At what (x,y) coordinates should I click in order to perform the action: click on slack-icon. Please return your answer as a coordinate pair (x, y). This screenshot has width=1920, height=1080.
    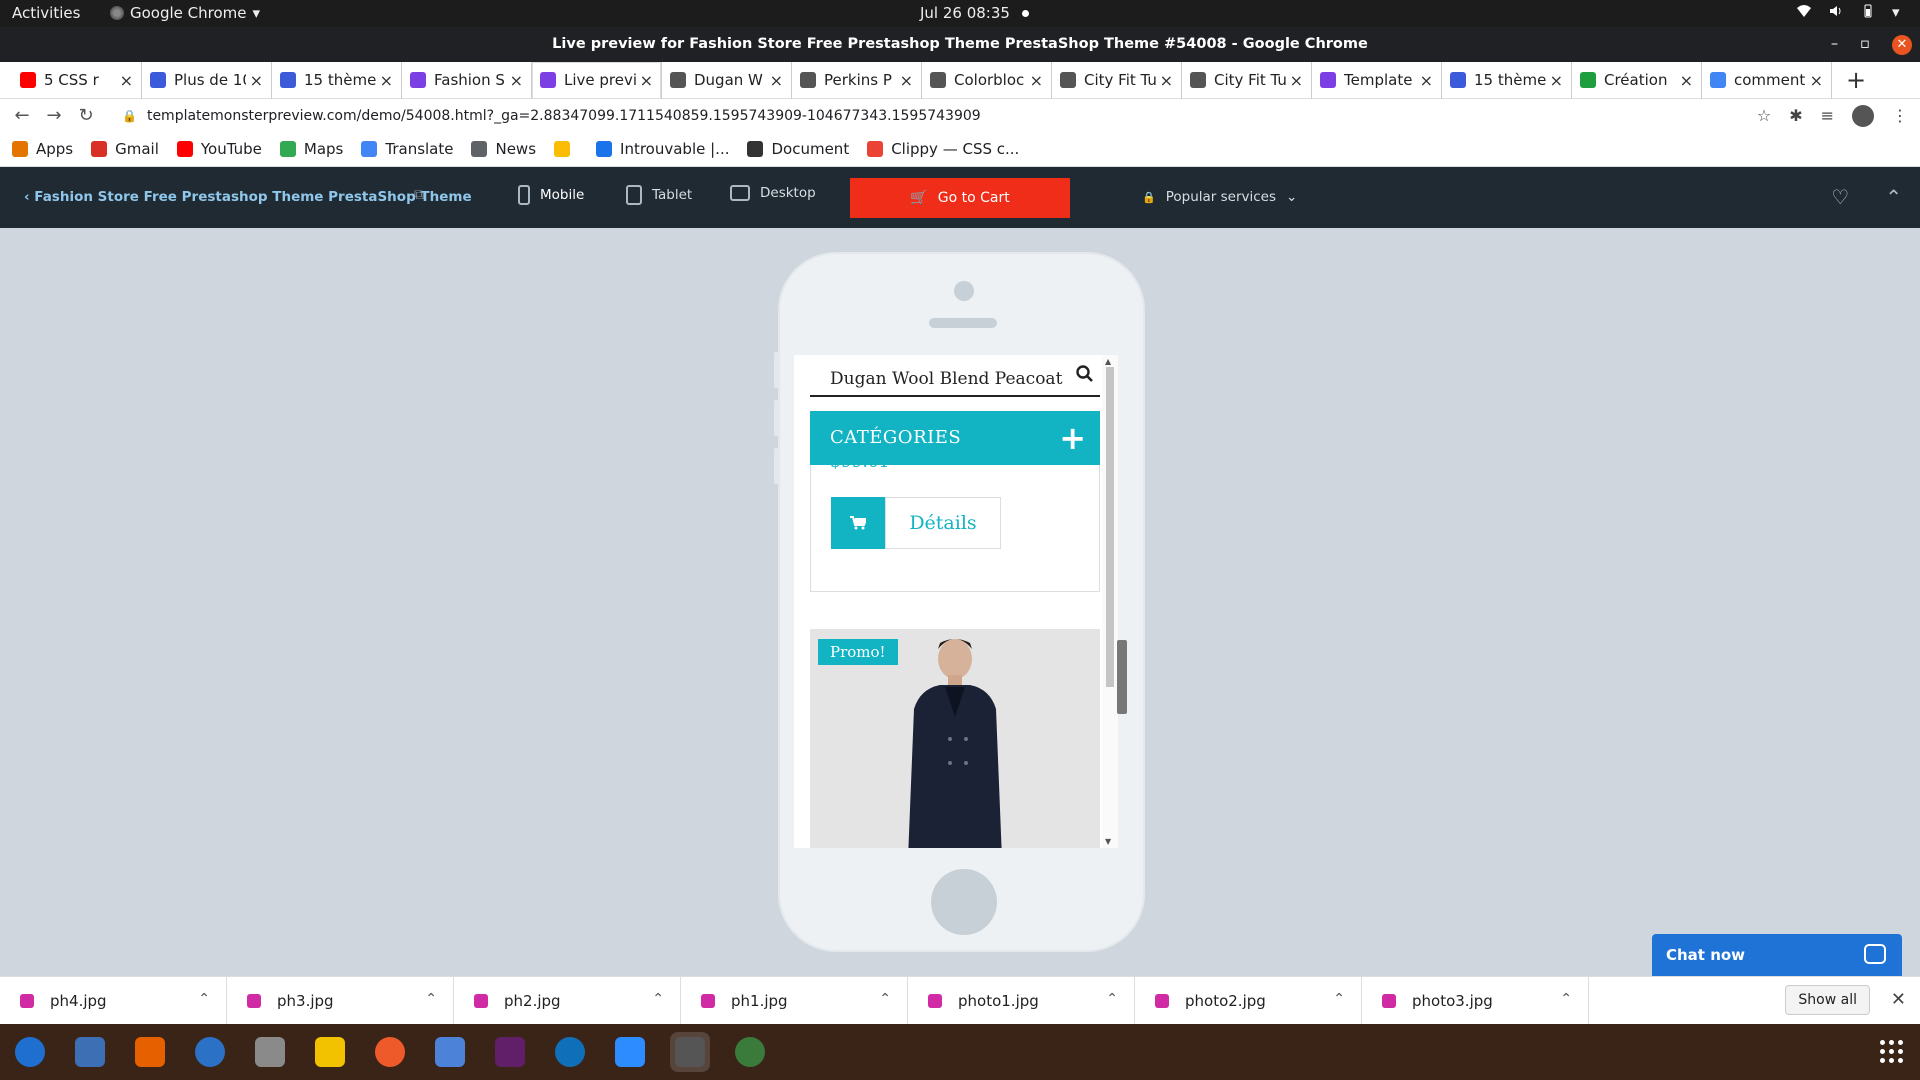
    Looking at the image, I should click on (510, 1052).